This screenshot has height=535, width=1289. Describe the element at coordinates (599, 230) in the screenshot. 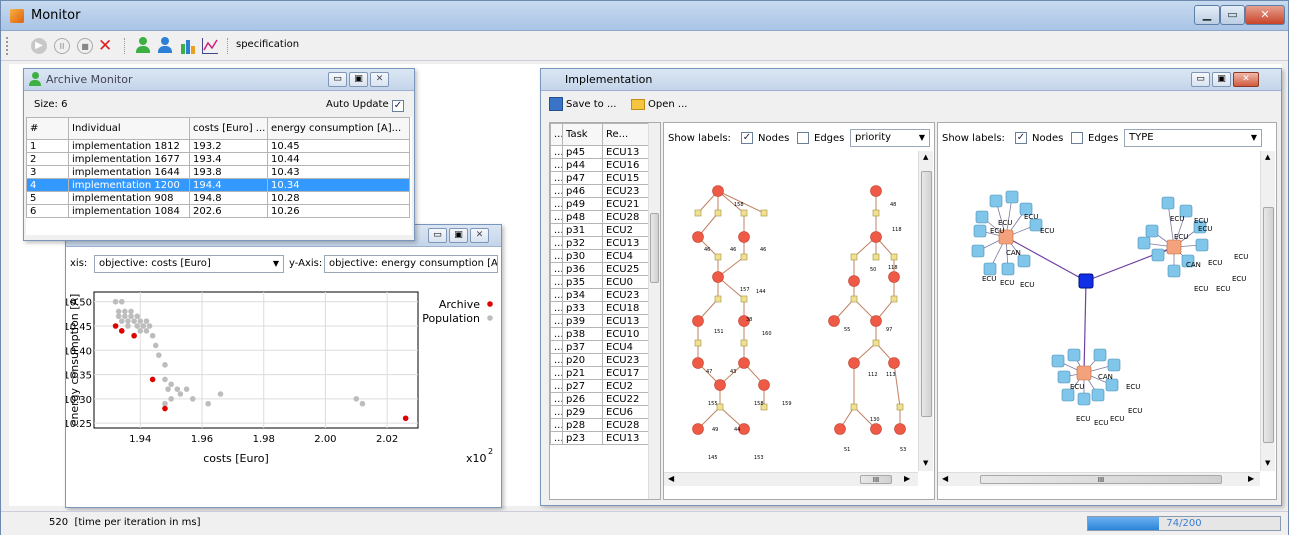

I see `table-row: ...p31ECU2` at that location.